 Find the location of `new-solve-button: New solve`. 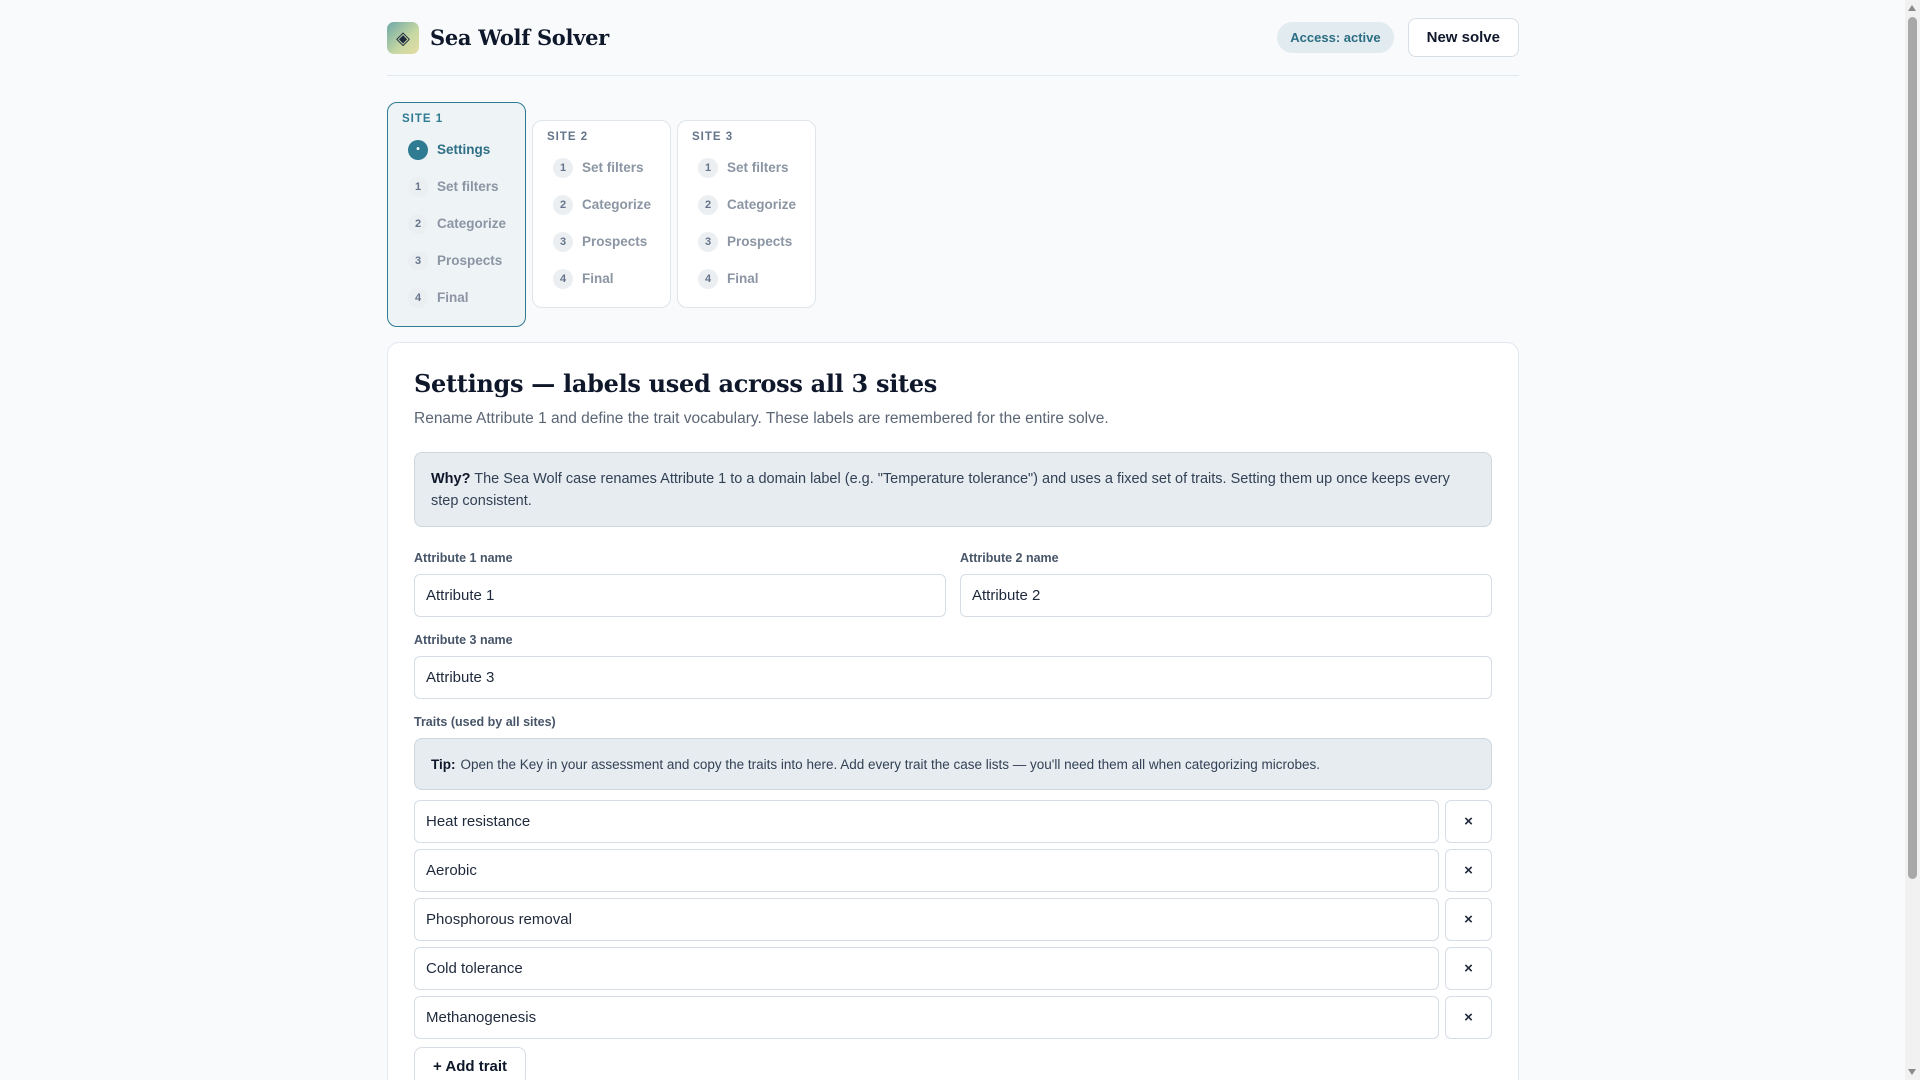

new-solve-button: New solve is located at coordinates (1463, 37).